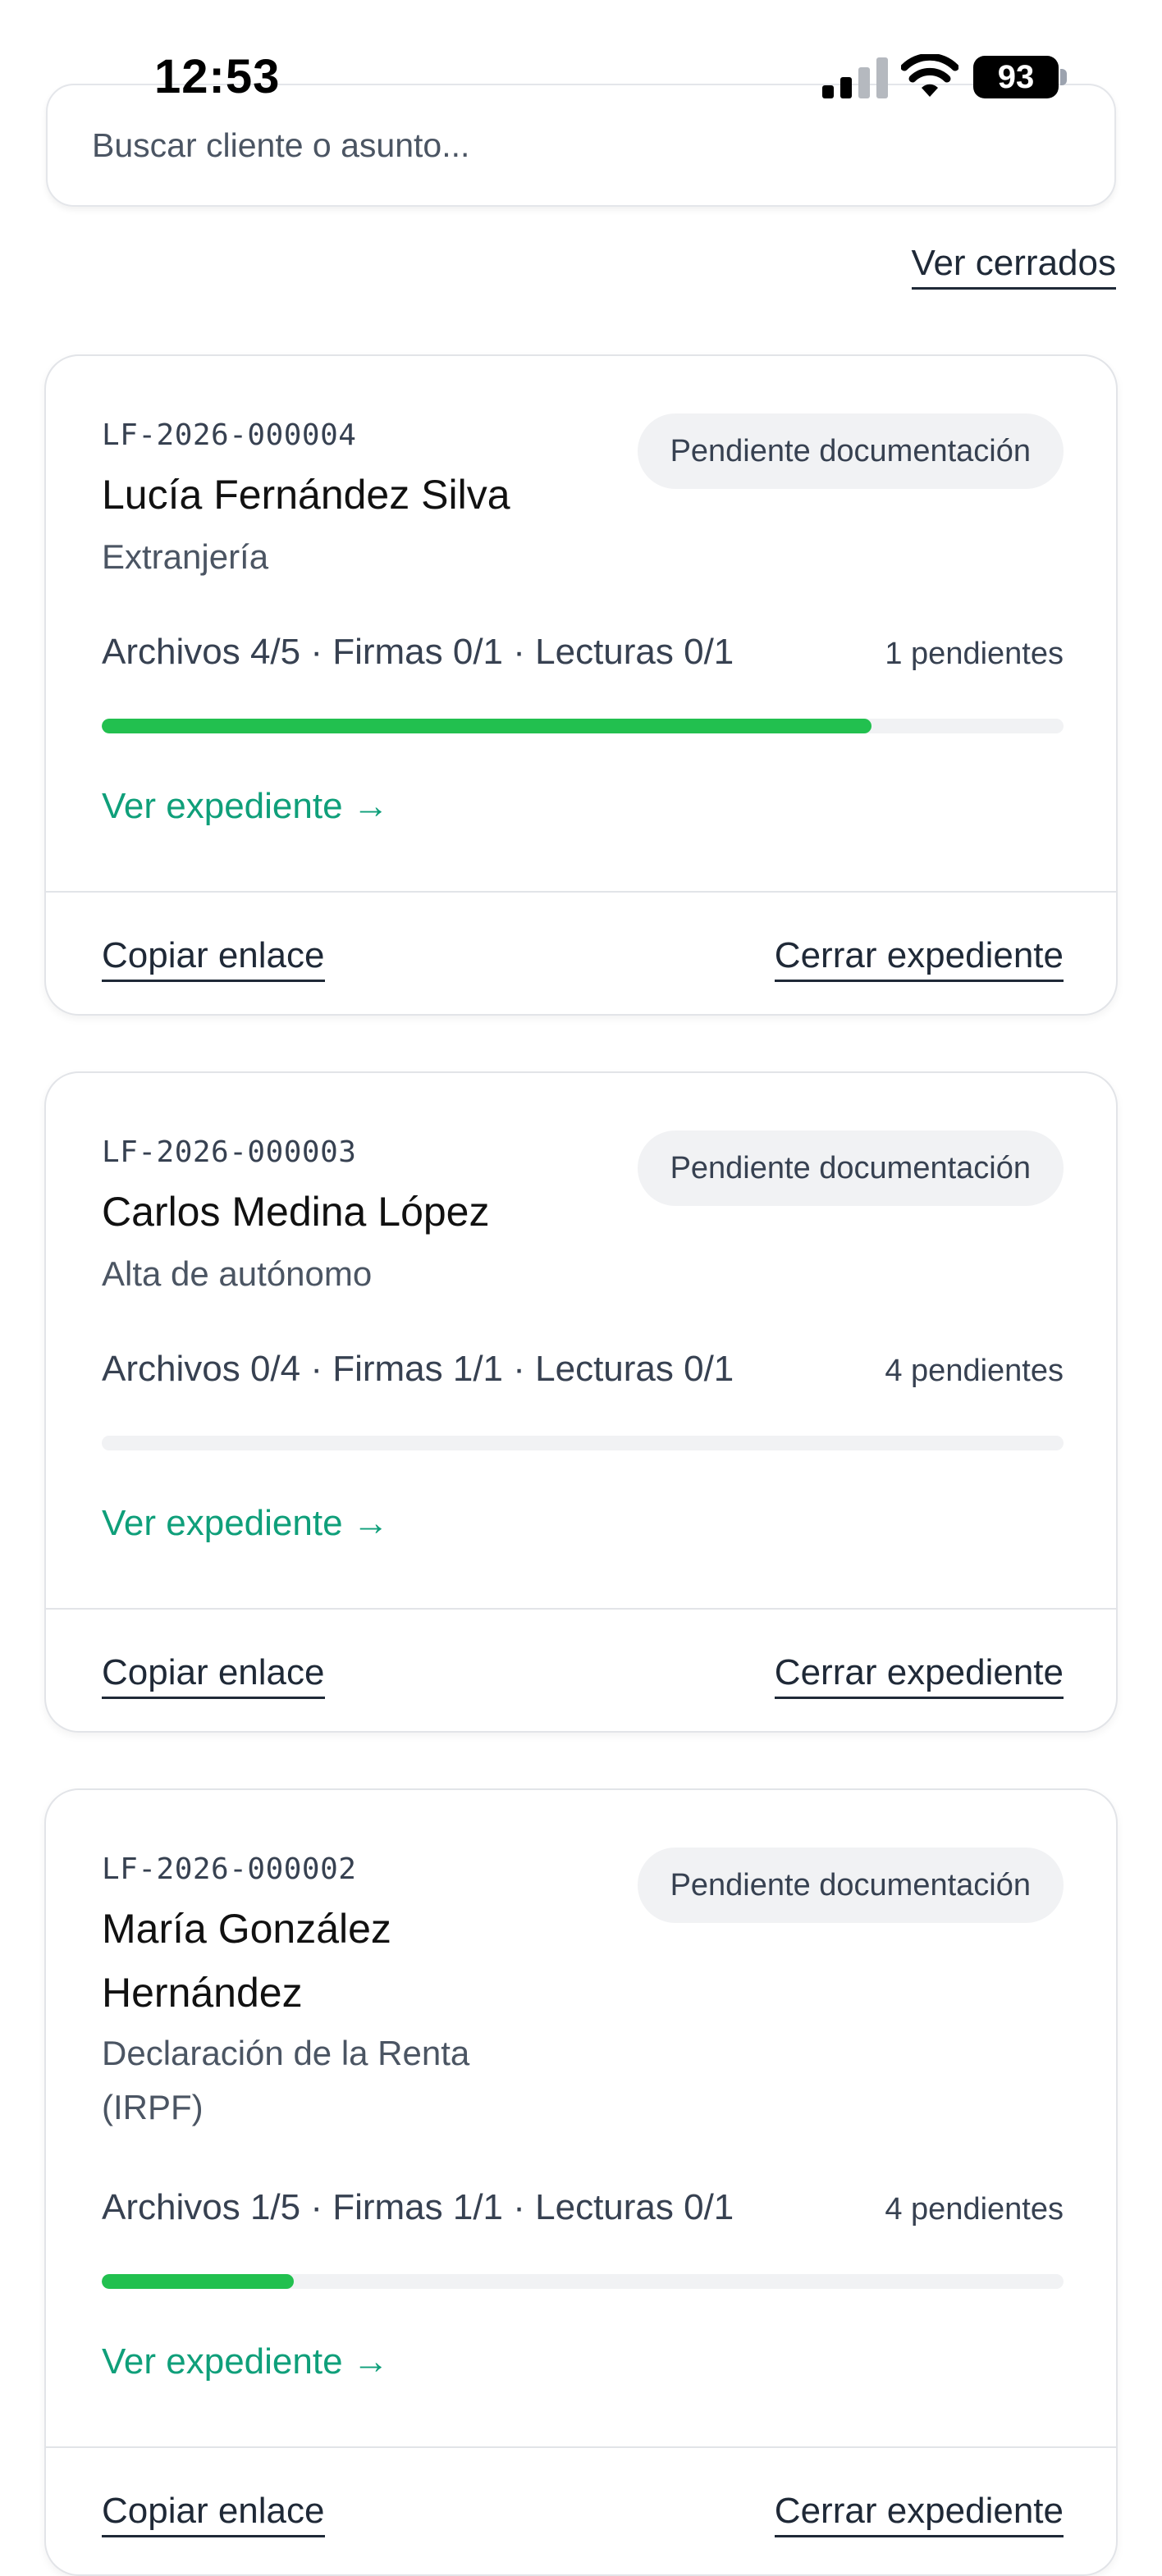 The image size is (1162, 2576). I want to click on case-reference: LF-2026-000003, so click(229, 1152).